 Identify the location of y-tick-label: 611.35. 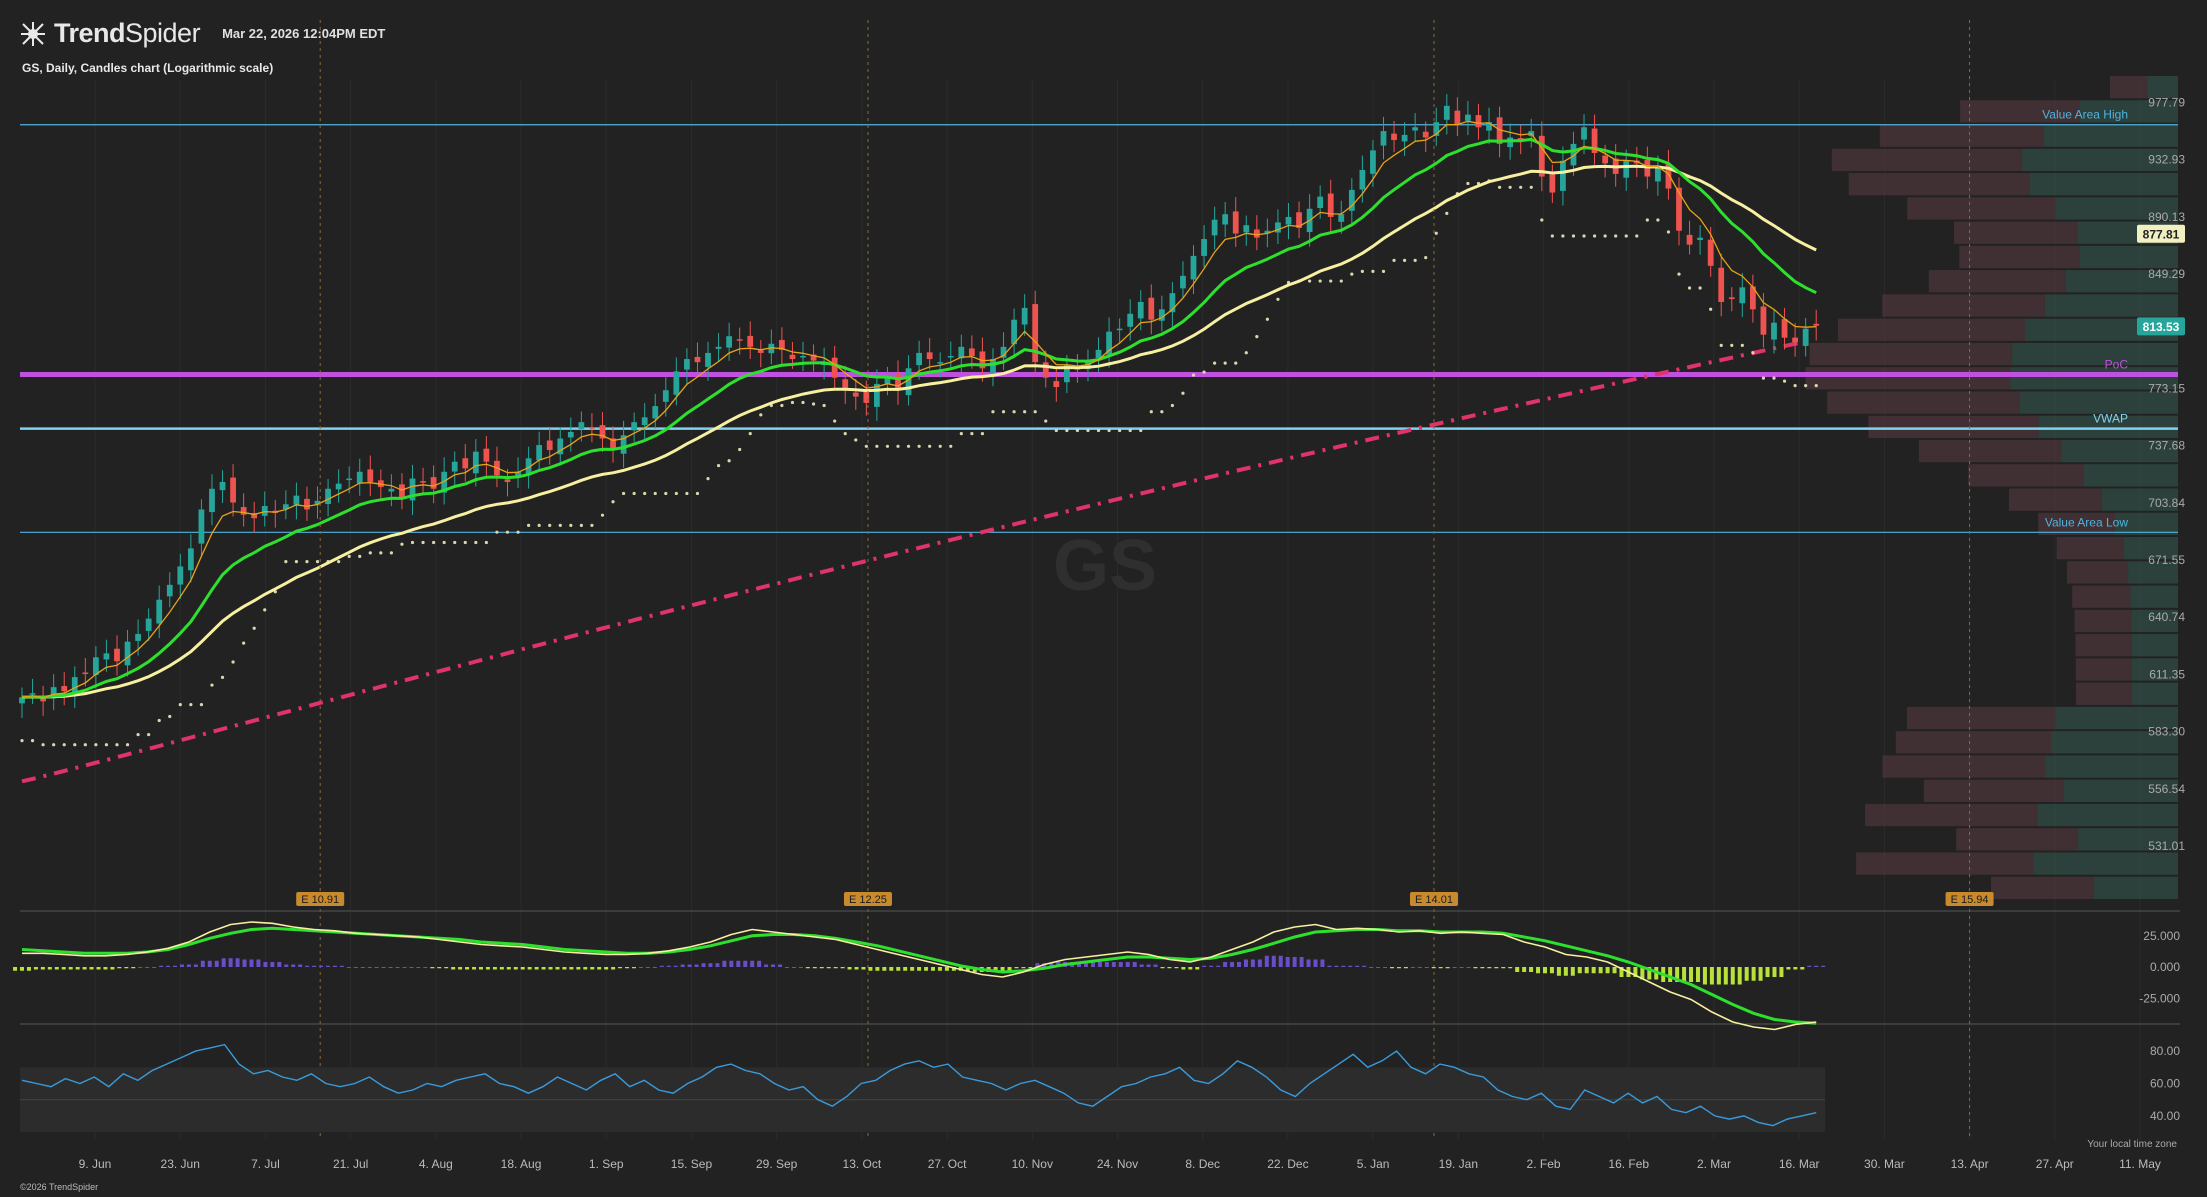
(2167, 674).